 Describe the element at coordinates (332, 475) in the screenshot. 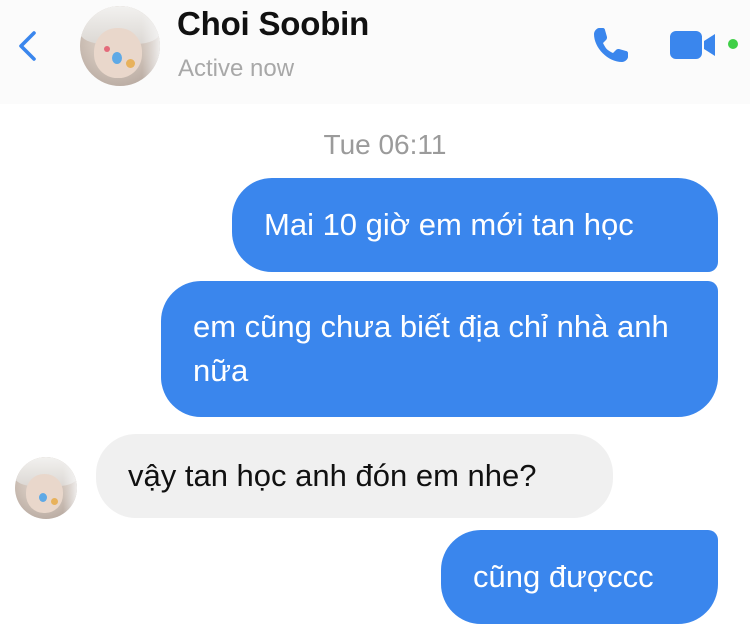

I see `message-text: vậy tan học anh đón em nhe?` at that location.